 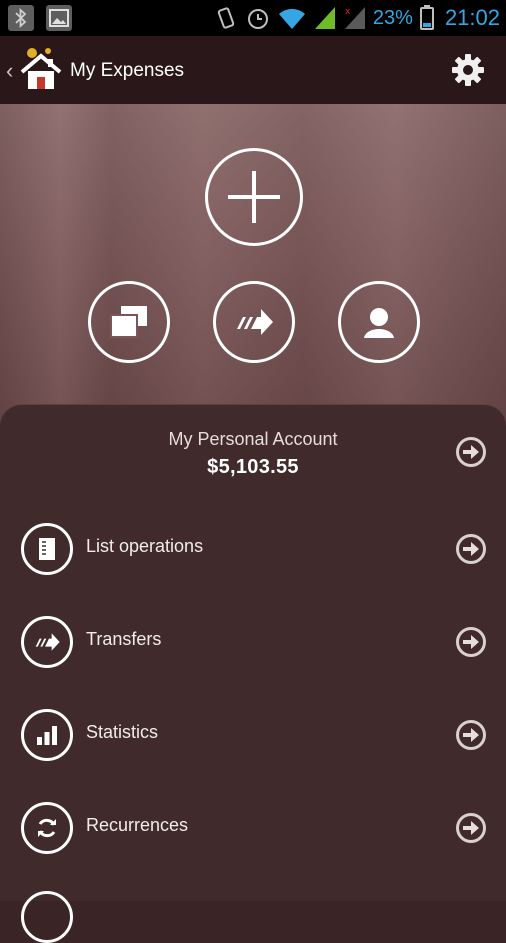 I want to click on status-bar: x 23% 21:02, so click(x=253, y=18).